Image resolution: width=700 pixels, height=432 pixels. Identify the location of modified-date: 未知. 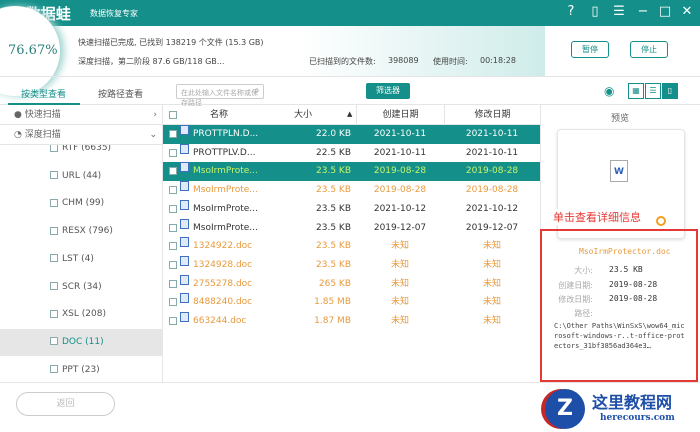
(491, 264).